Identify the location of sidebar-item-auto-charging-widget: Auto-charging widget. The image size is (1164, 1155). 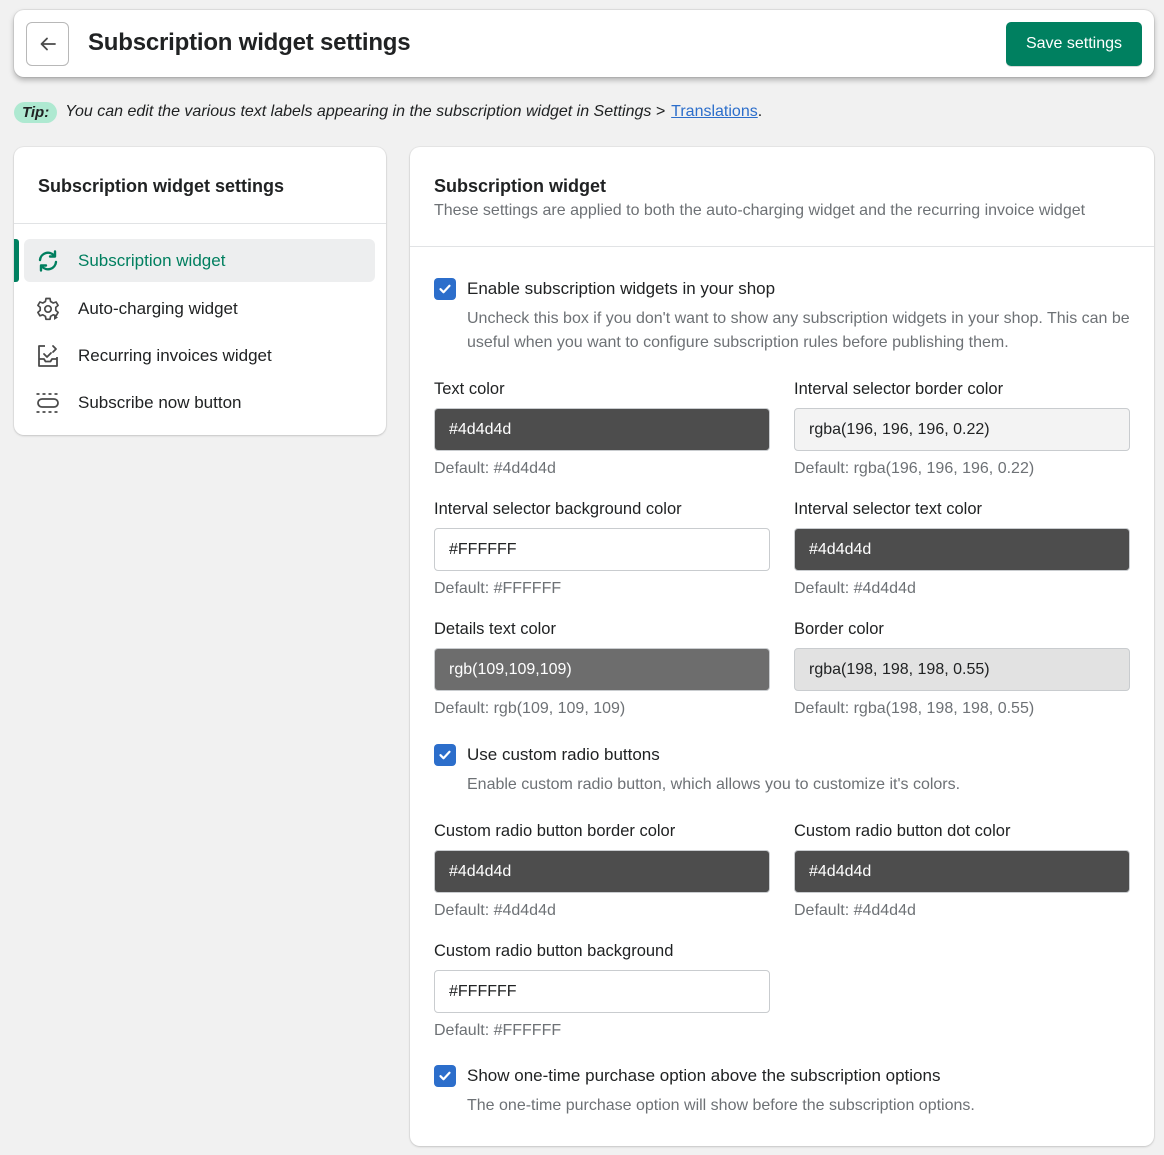
(199, 308).